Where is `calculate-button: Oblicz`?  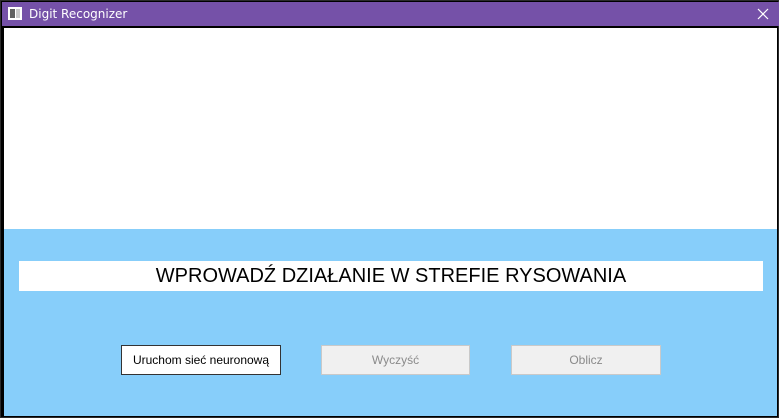 calculate-button: Oblicz is located at coordinates (586, 360).